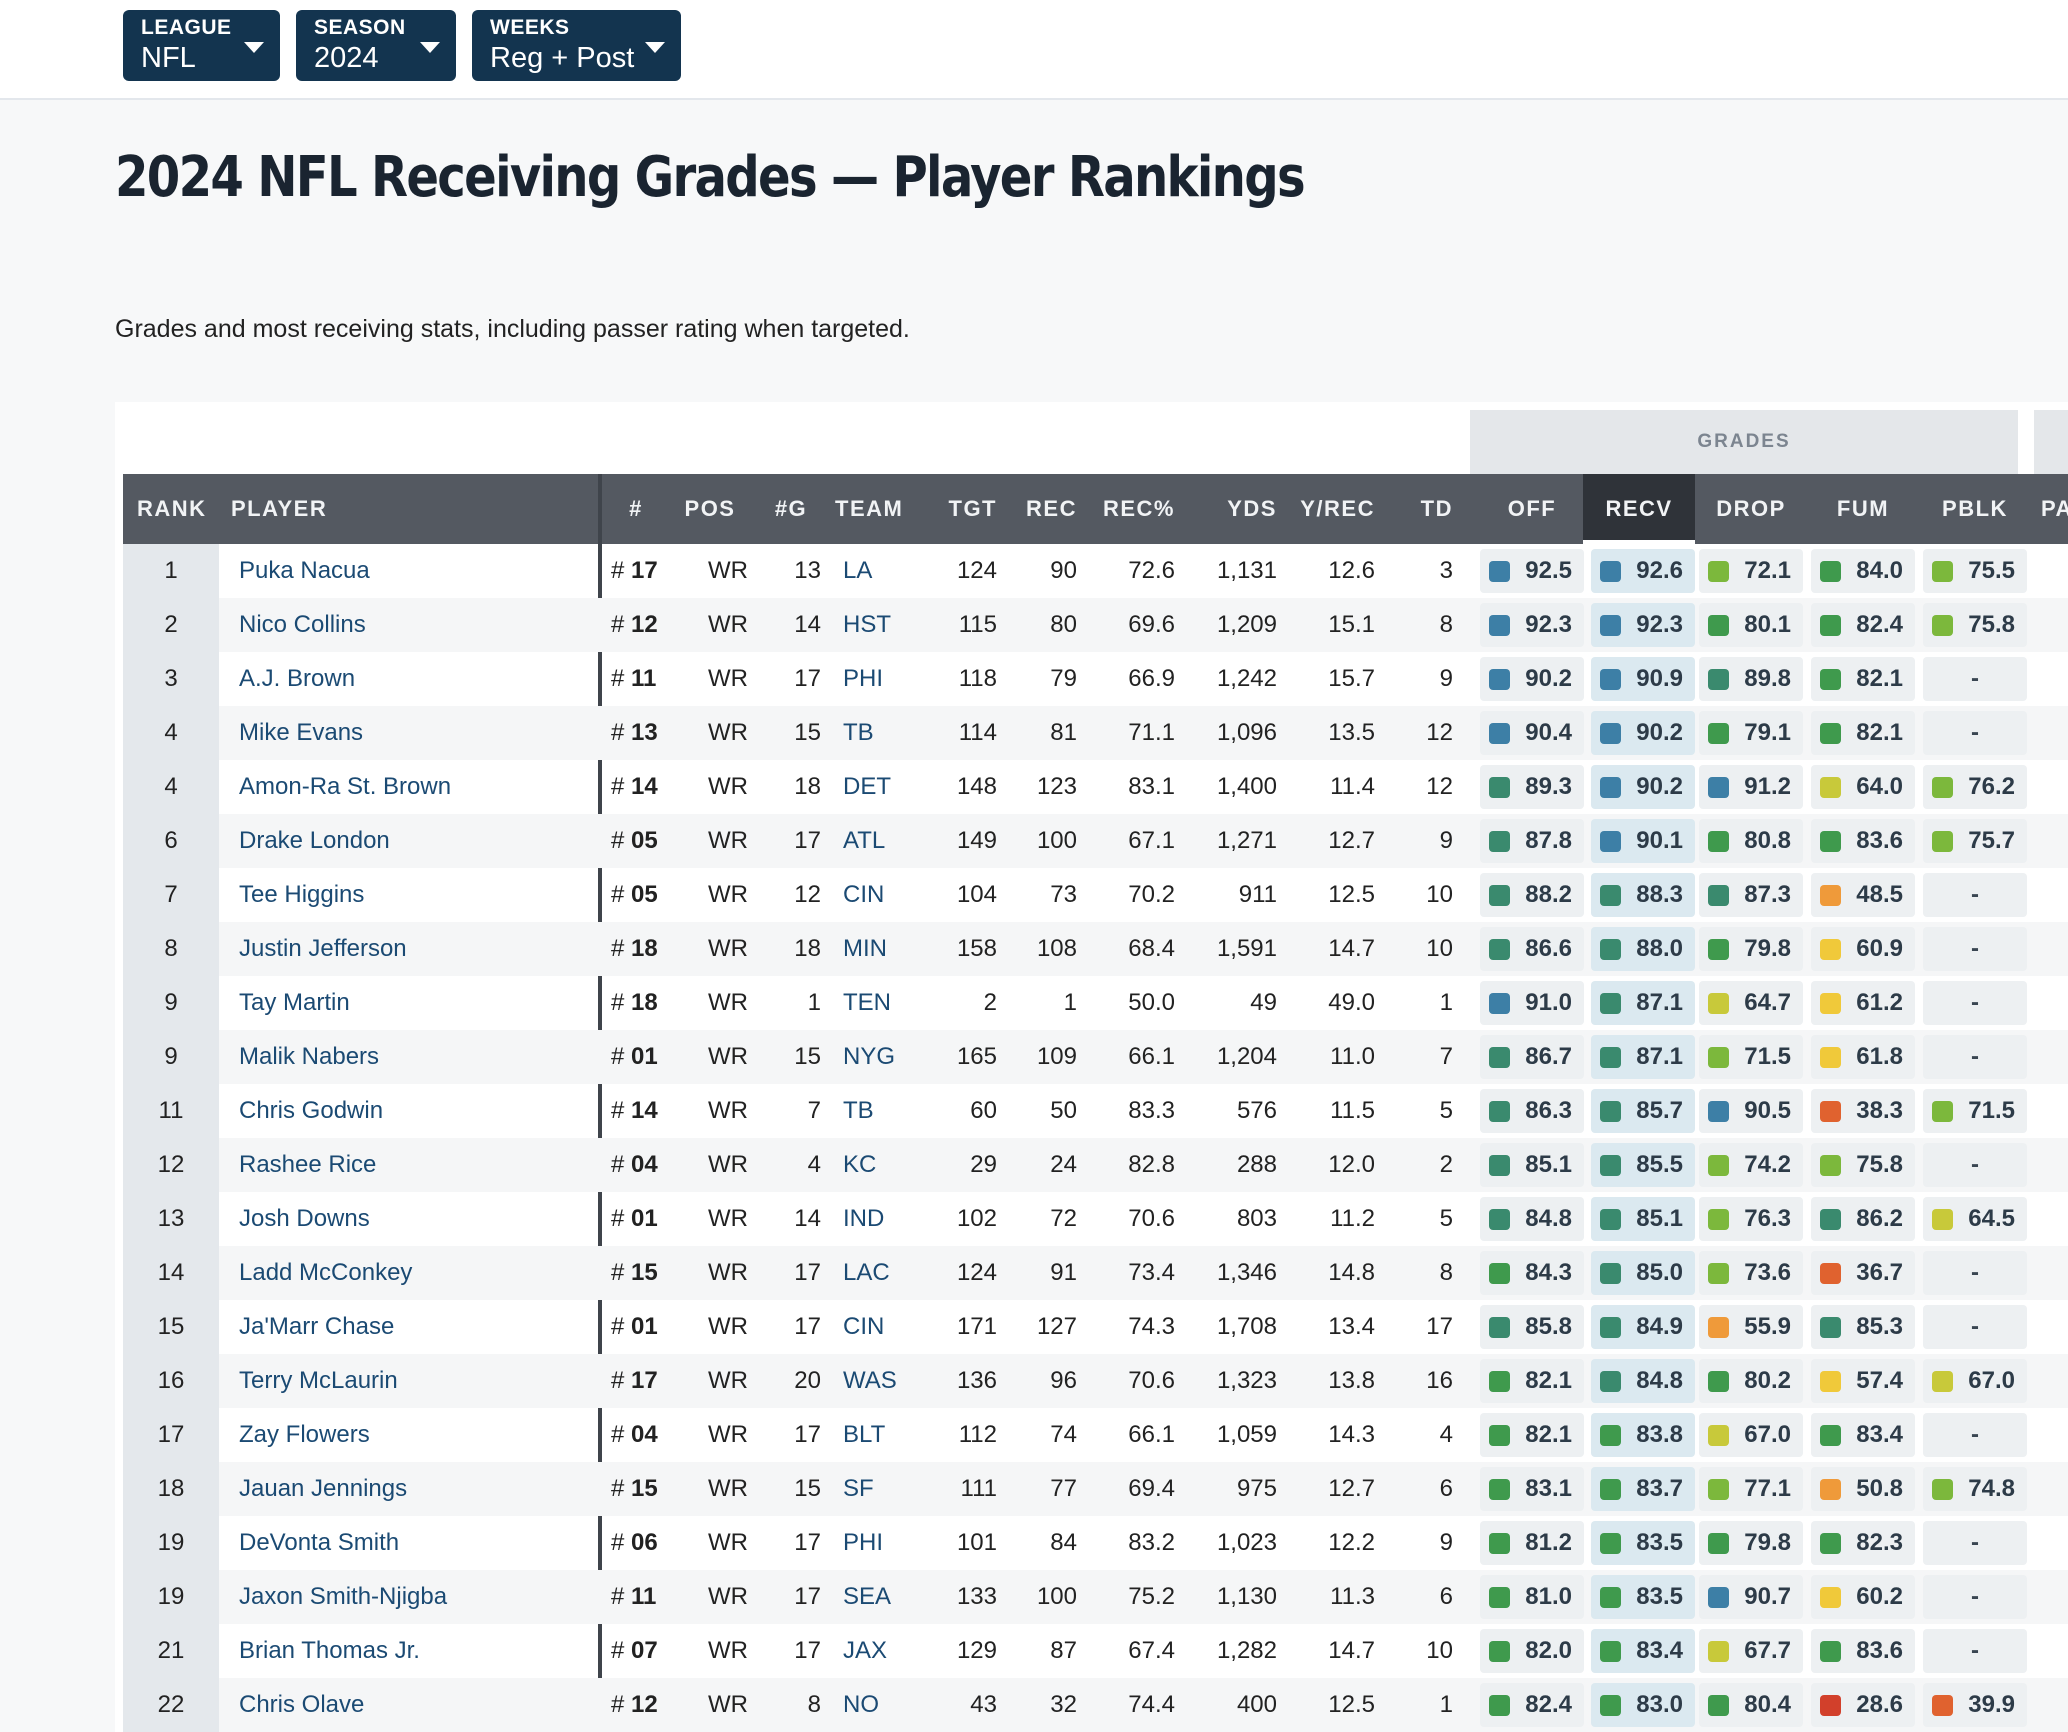 The width and height of the screenshot is (2068, 1732). Describe the element at coordinates (409, 733) in the screenshot. I see `player-name-link: Mike Evans` at that location.